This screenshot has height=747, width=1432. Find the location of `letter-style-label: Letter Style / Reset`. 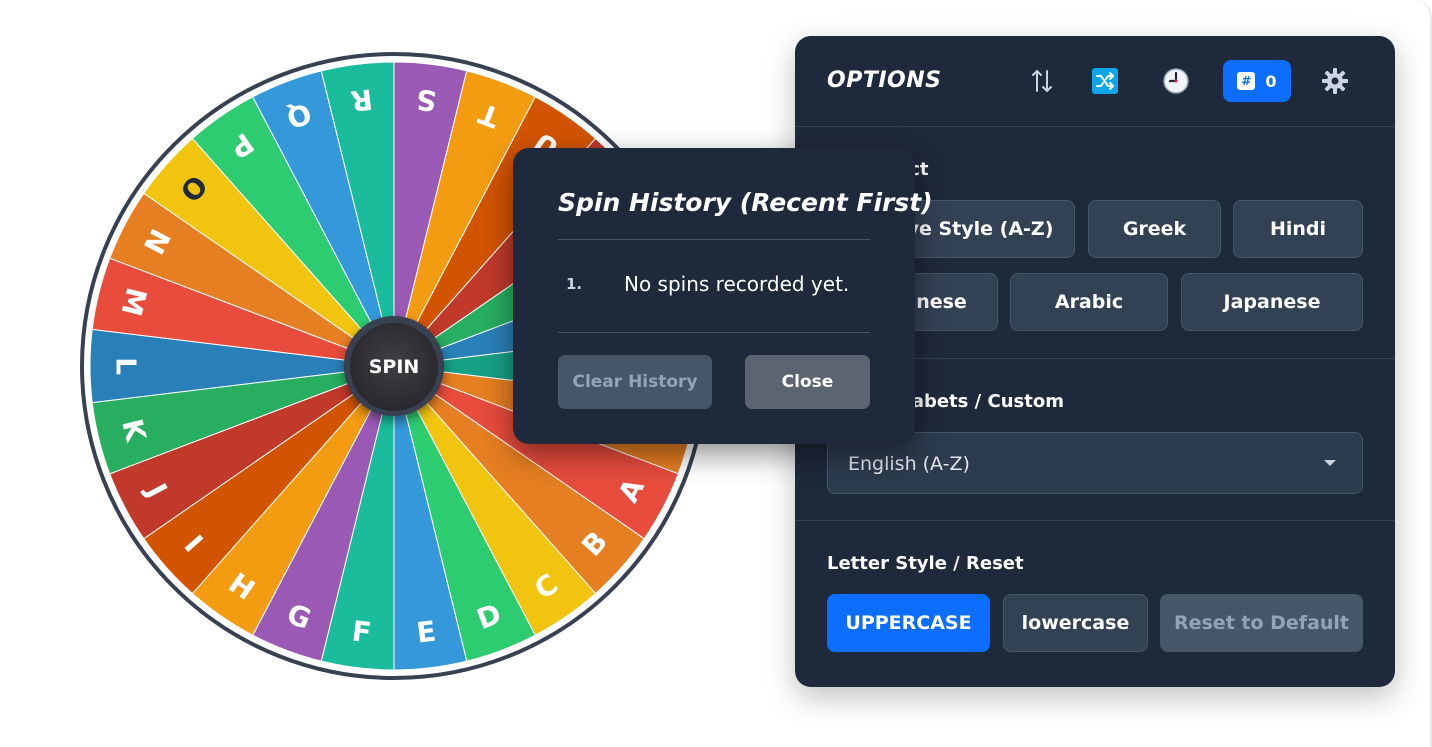

letter-style-label: Letter Style / Reset is located at coordinates (925, 563).